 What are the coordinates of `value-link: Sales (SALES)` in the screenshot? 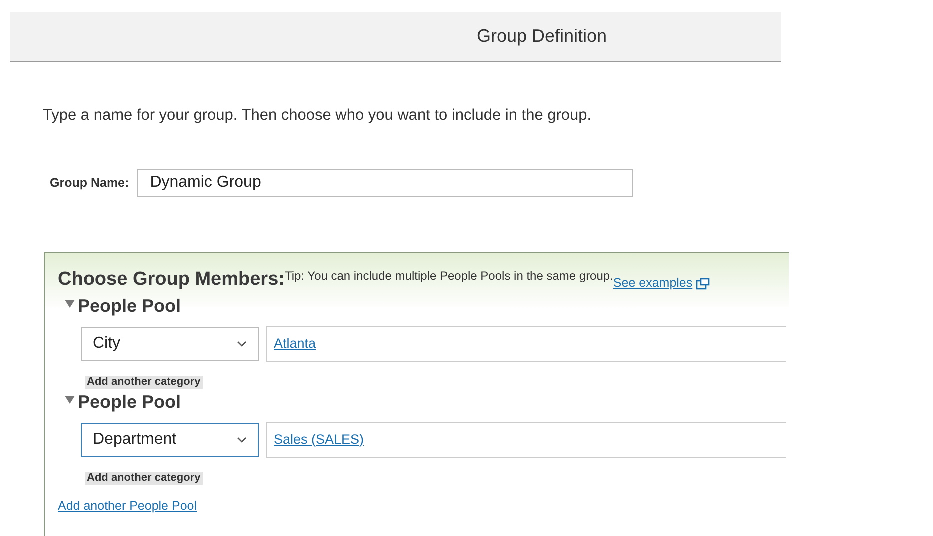 It's located at (319, 440).